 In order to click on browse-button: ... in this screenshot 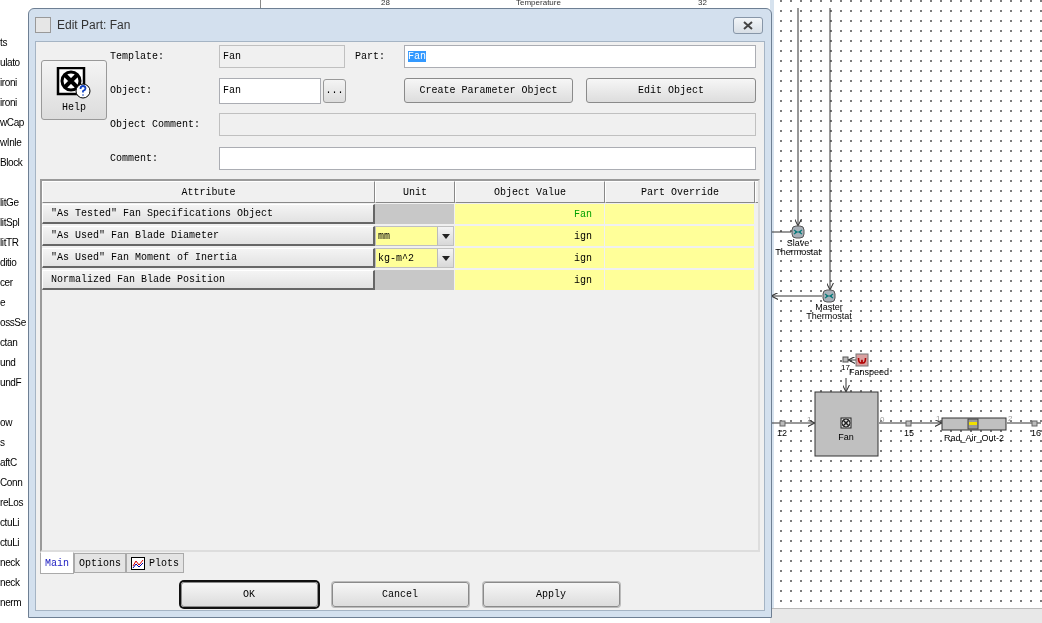, I will do `click(334, 90)`.